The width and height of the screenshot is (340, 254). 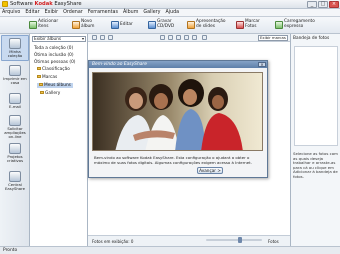 I want to click on fotos-label: Fotos, so click(x=273, y=241).